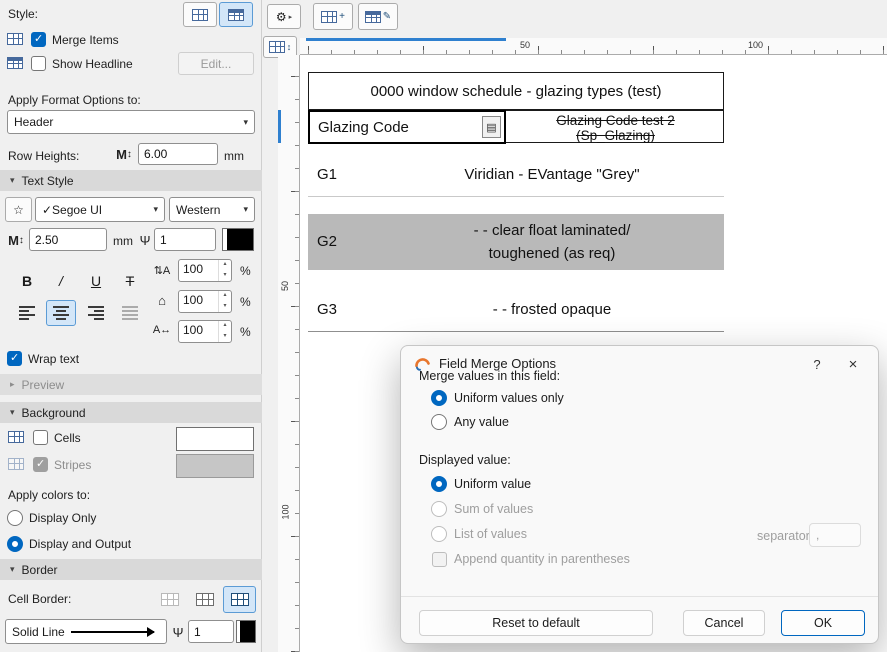  Describe the element at coordinates (439, 398) in the screenshot. I see `uniform-values-only-radio` at that location.